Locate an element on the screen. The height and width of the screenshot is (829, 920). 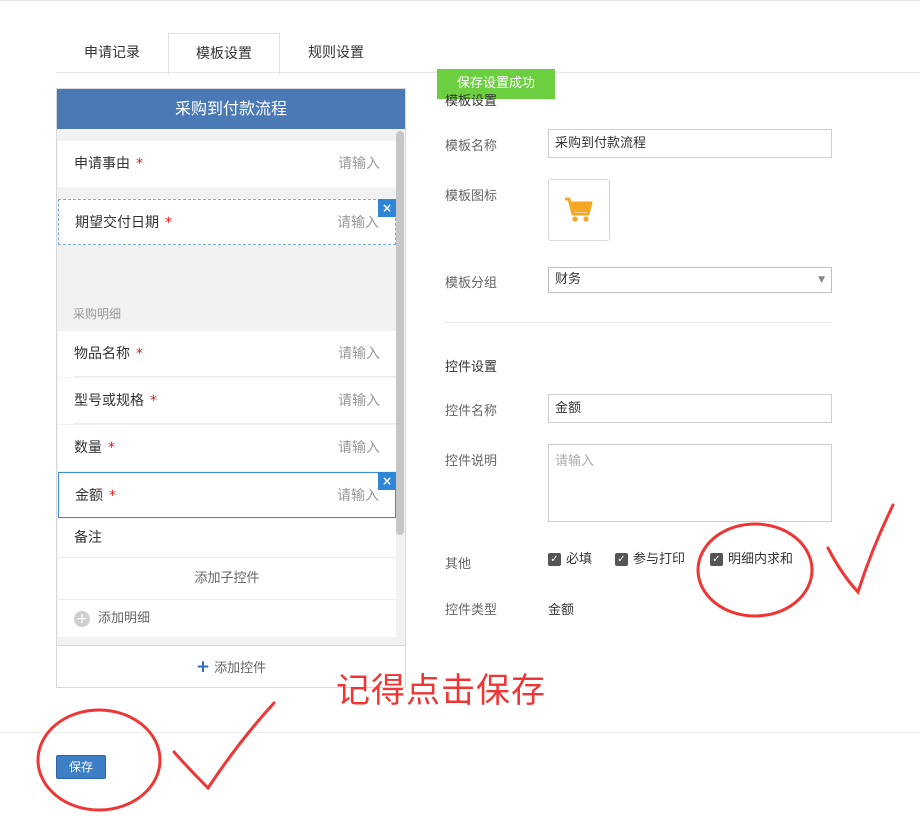
footer-divider is located at coordinates (460, 732).